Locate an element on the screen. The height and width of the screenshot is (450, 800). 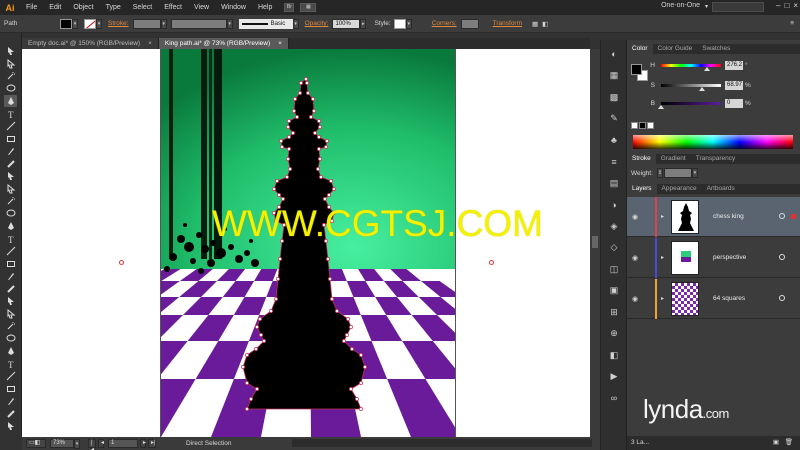
fill-swatch is located at coordinates (66, 23).